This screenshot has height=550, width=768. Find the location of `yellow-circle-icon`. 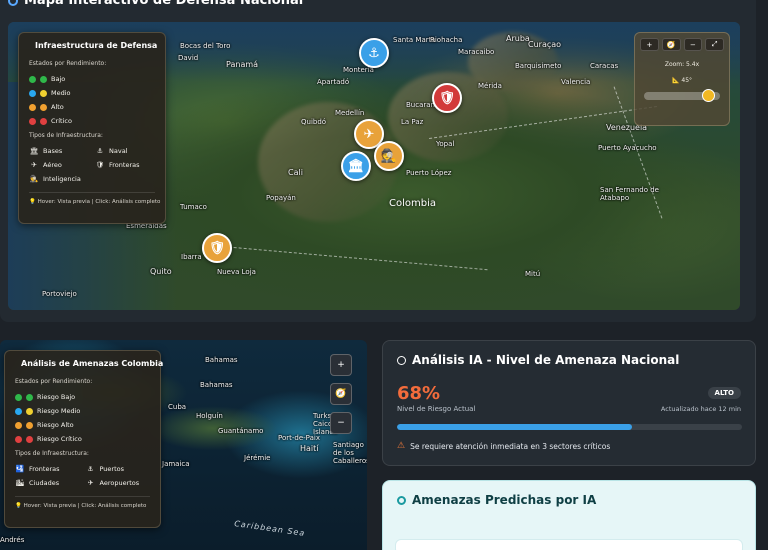

yellow-circle-icon is located at coordinates (43, 93).